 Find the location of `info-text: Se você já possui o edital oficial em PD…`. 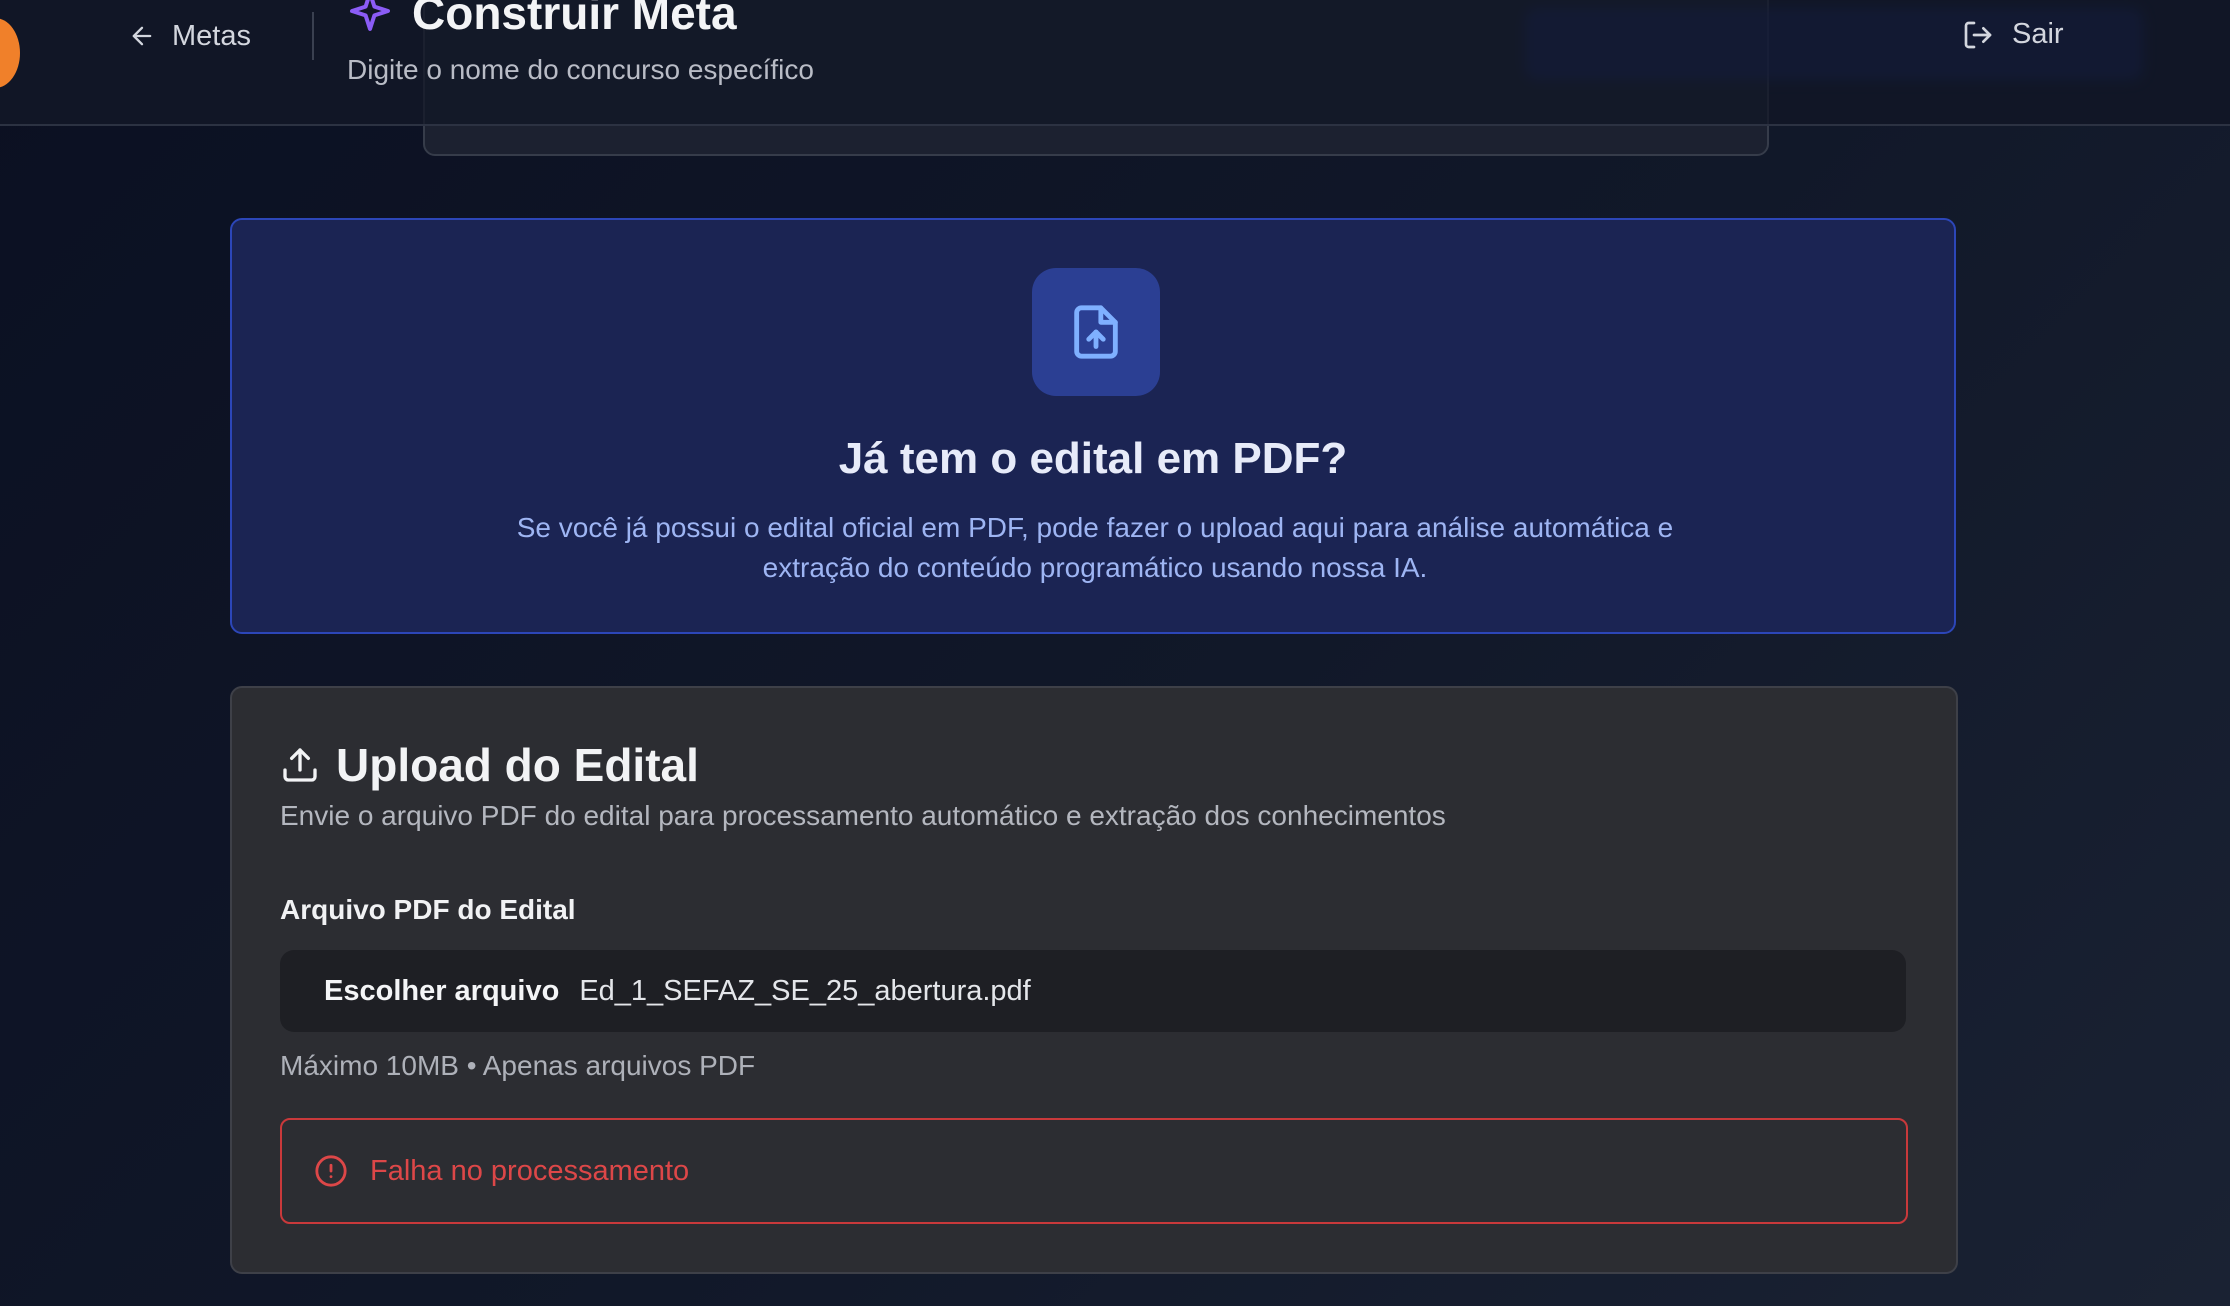

info-text: Se você já possui o edital oficial em PD… is located at coordinates (1095, 547).